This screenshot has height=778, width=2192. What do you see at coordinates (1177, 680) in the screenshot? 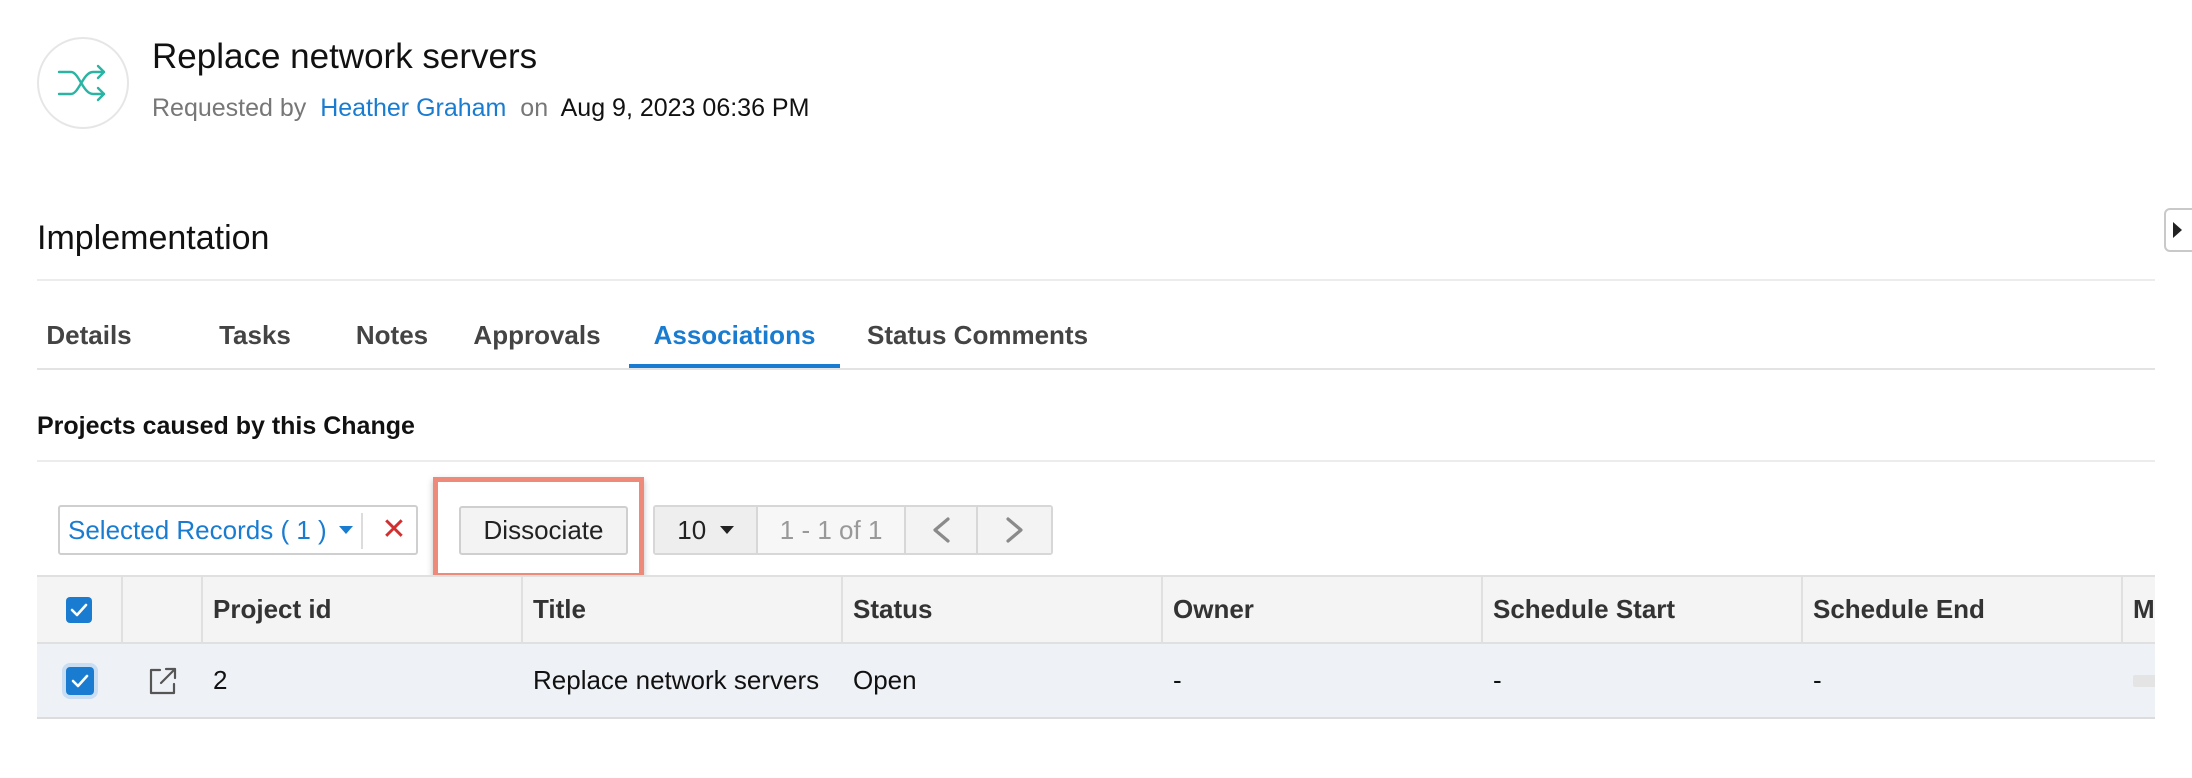
I see `cell-owner: -` at bounding box center [1177, 680].